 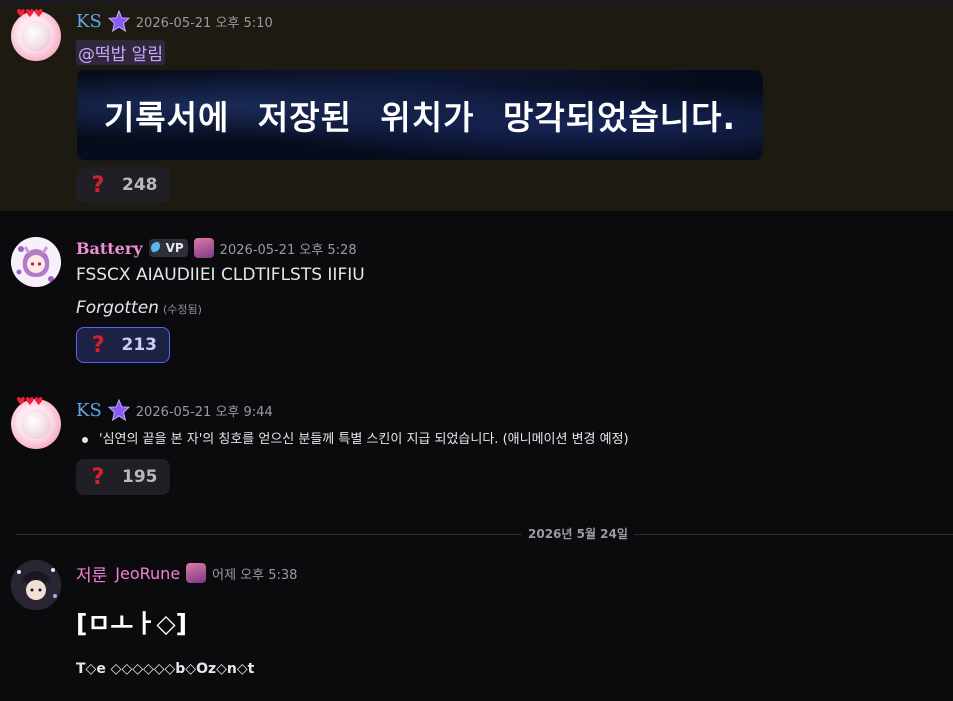 What do you see at coordinates (147, 573) in the screenshot?
I see `username: JeoRune` at bounding box center [147, 573].